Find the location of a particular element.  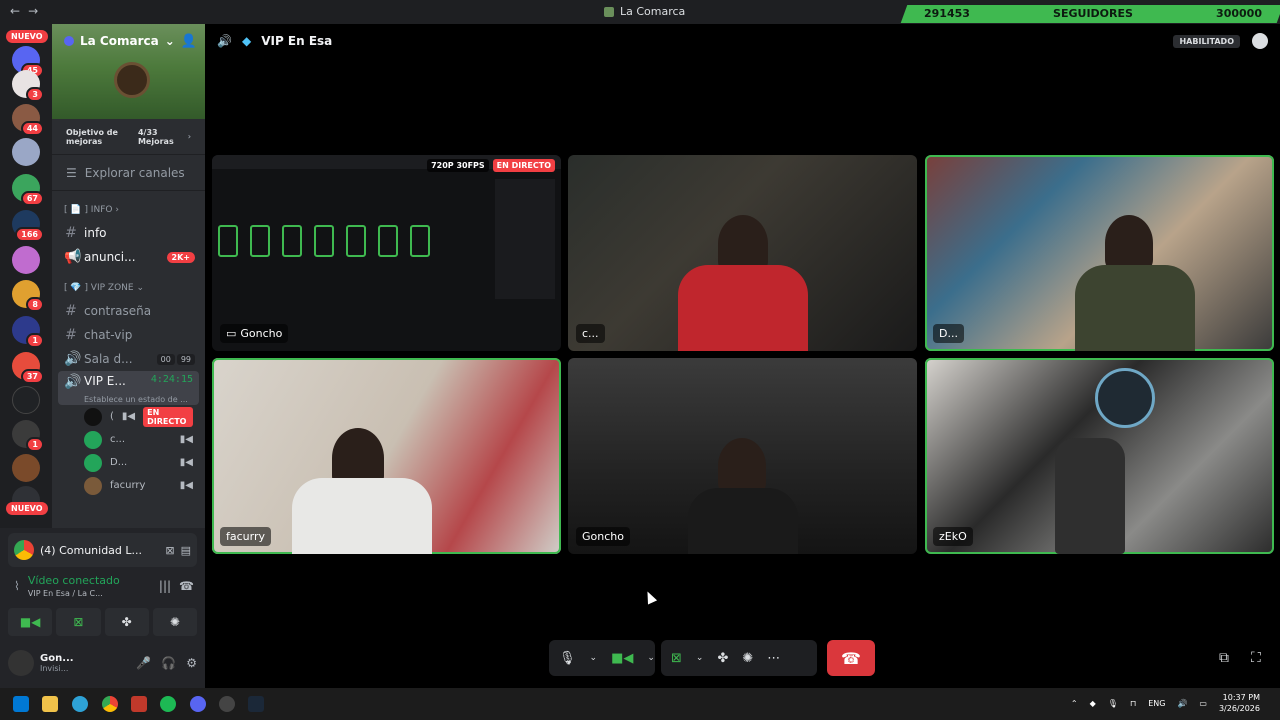

screen-share-stop-icon: ⊠ is located at coordinates (169, 550).